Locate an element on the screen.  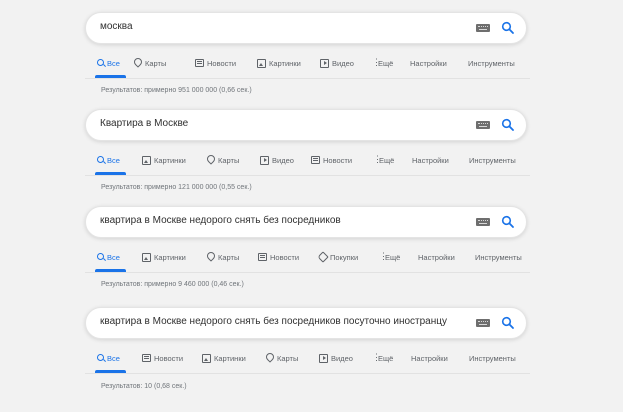
tag-icon is located at coordinates (323, 257).